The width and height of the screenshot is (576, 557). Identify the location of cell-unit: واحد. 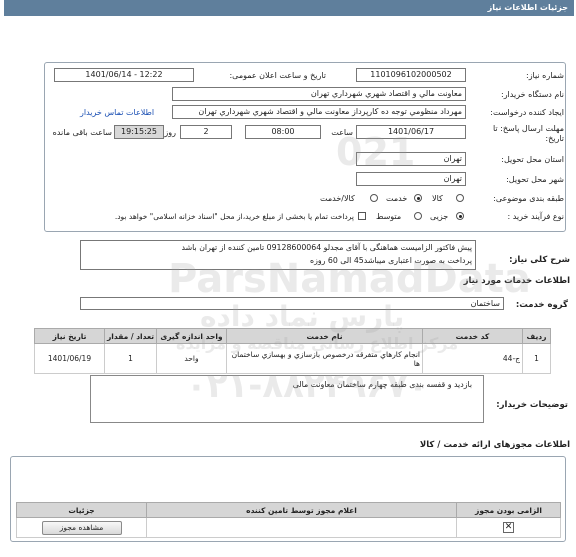
(191, 358).